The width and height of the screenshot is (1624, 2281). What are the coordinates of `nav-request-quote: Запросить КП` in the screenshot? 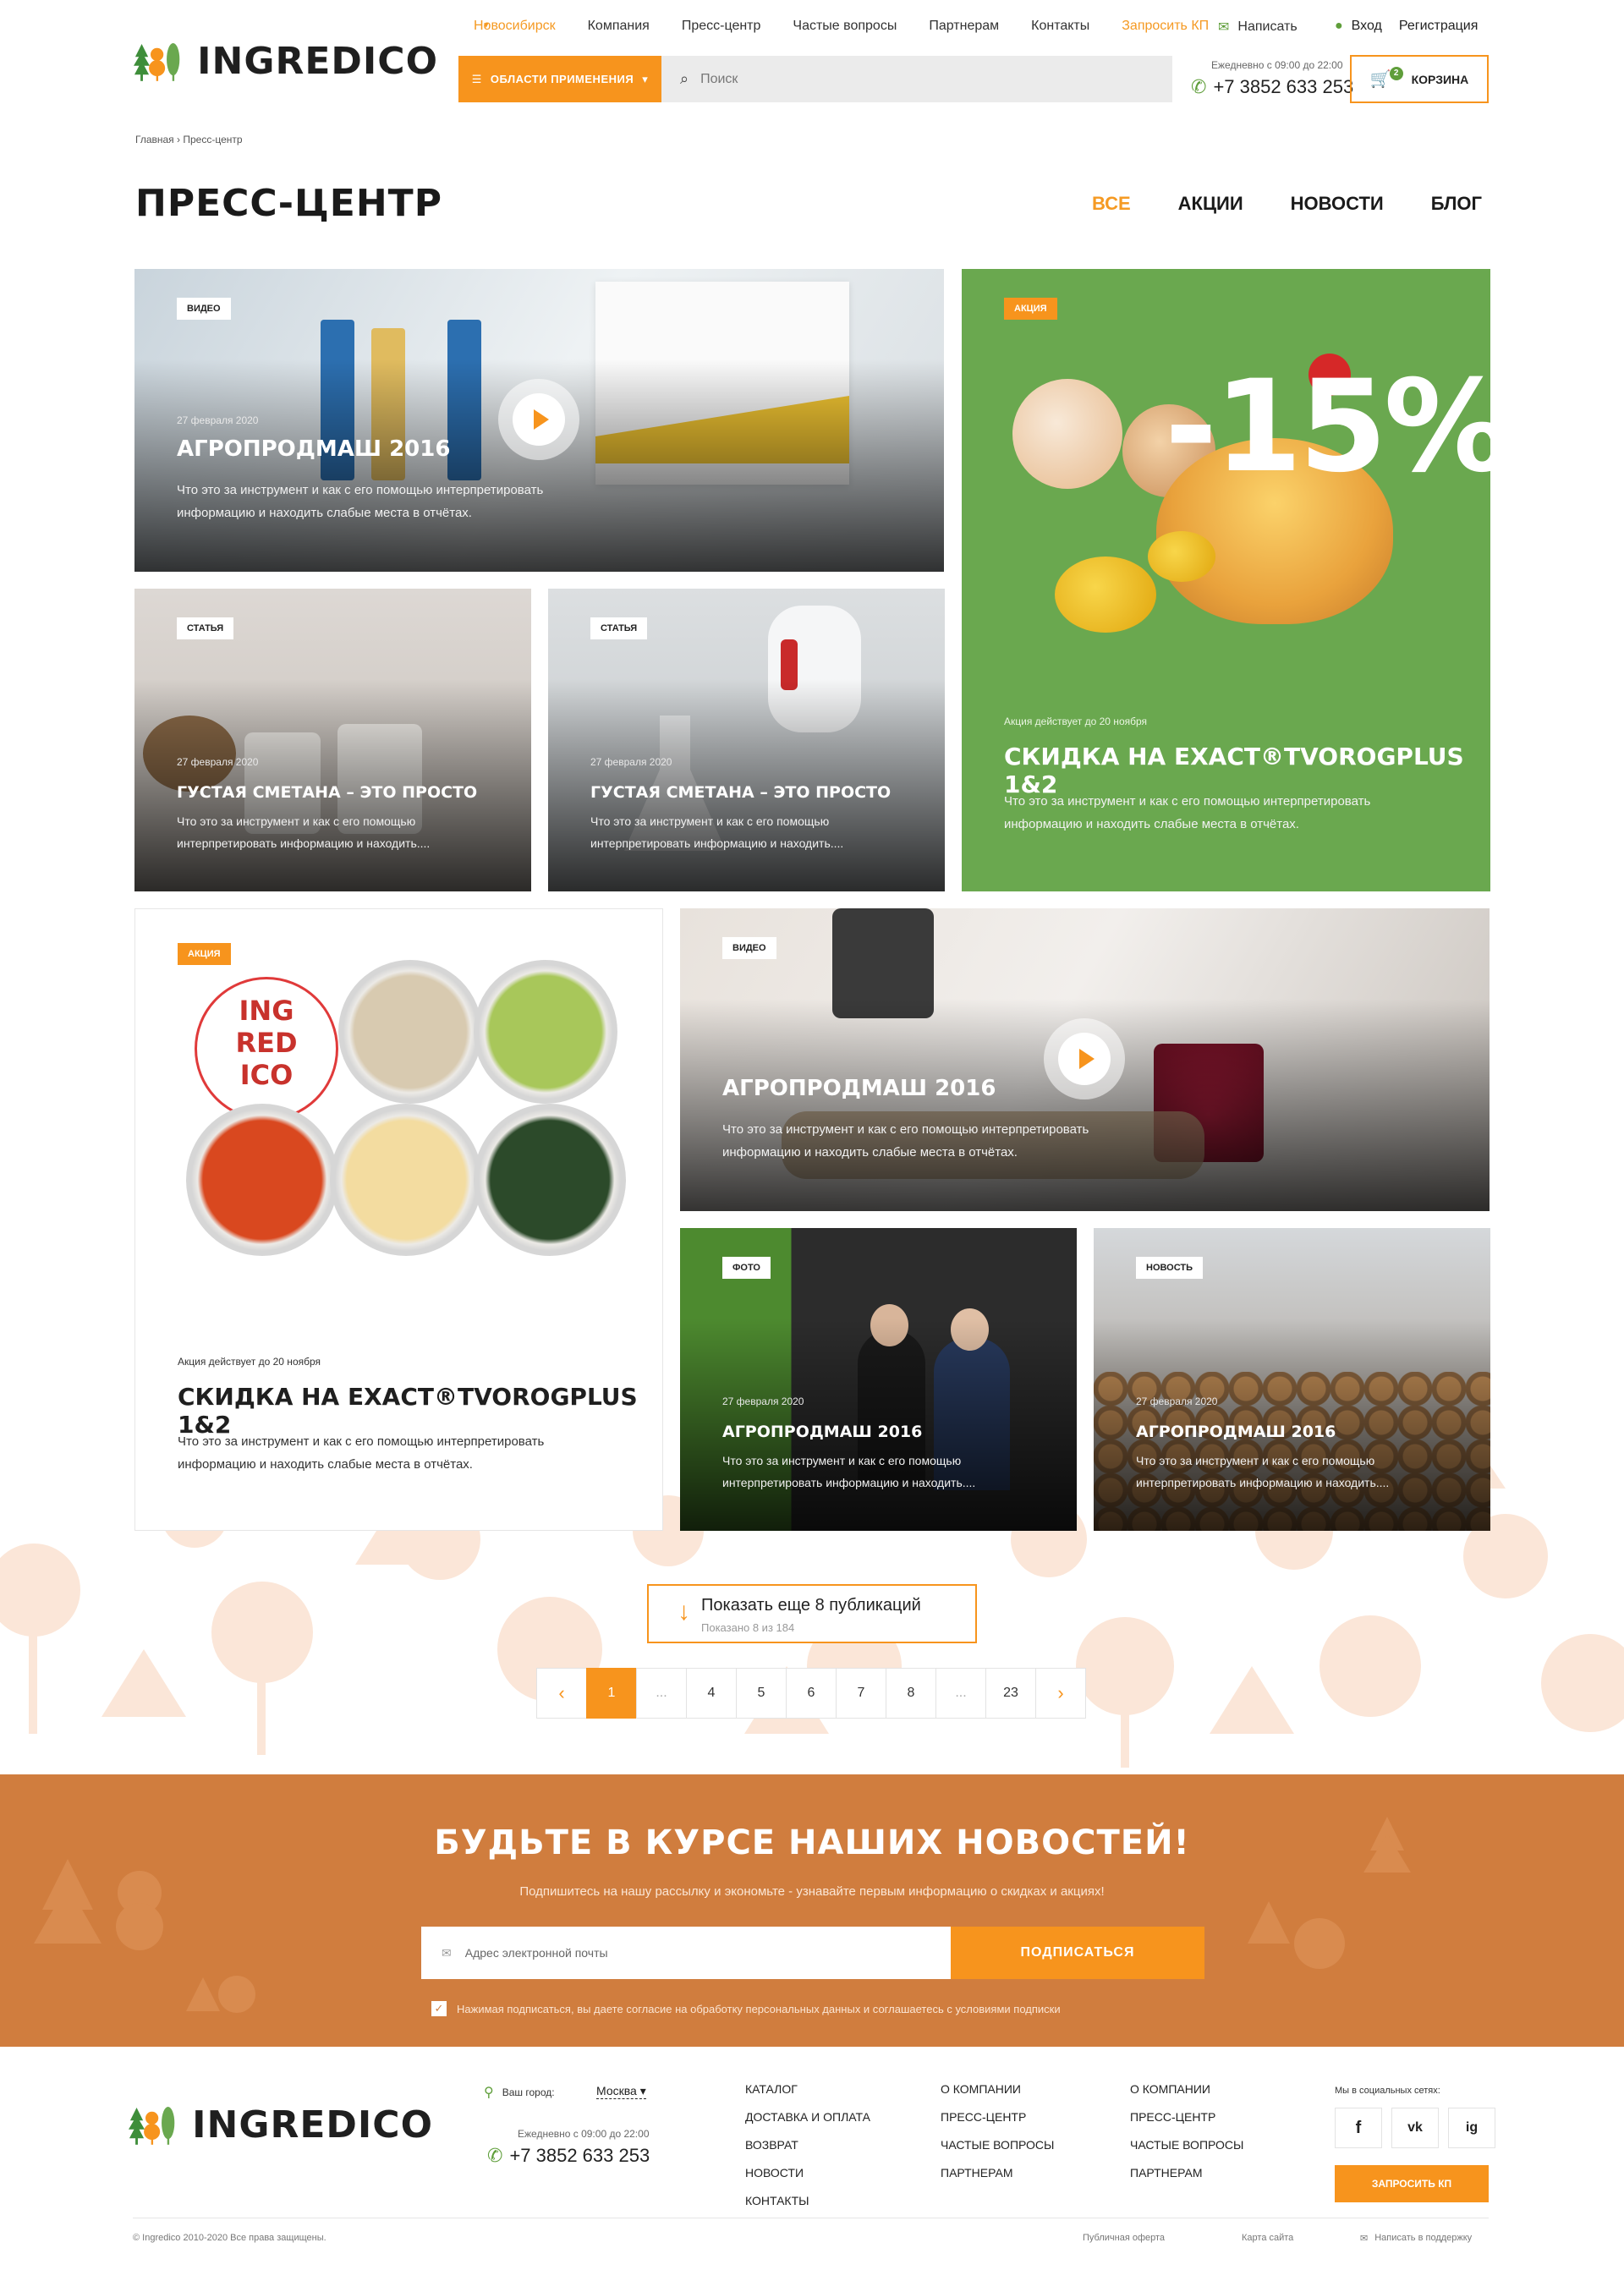 It's located at (1166, 26).